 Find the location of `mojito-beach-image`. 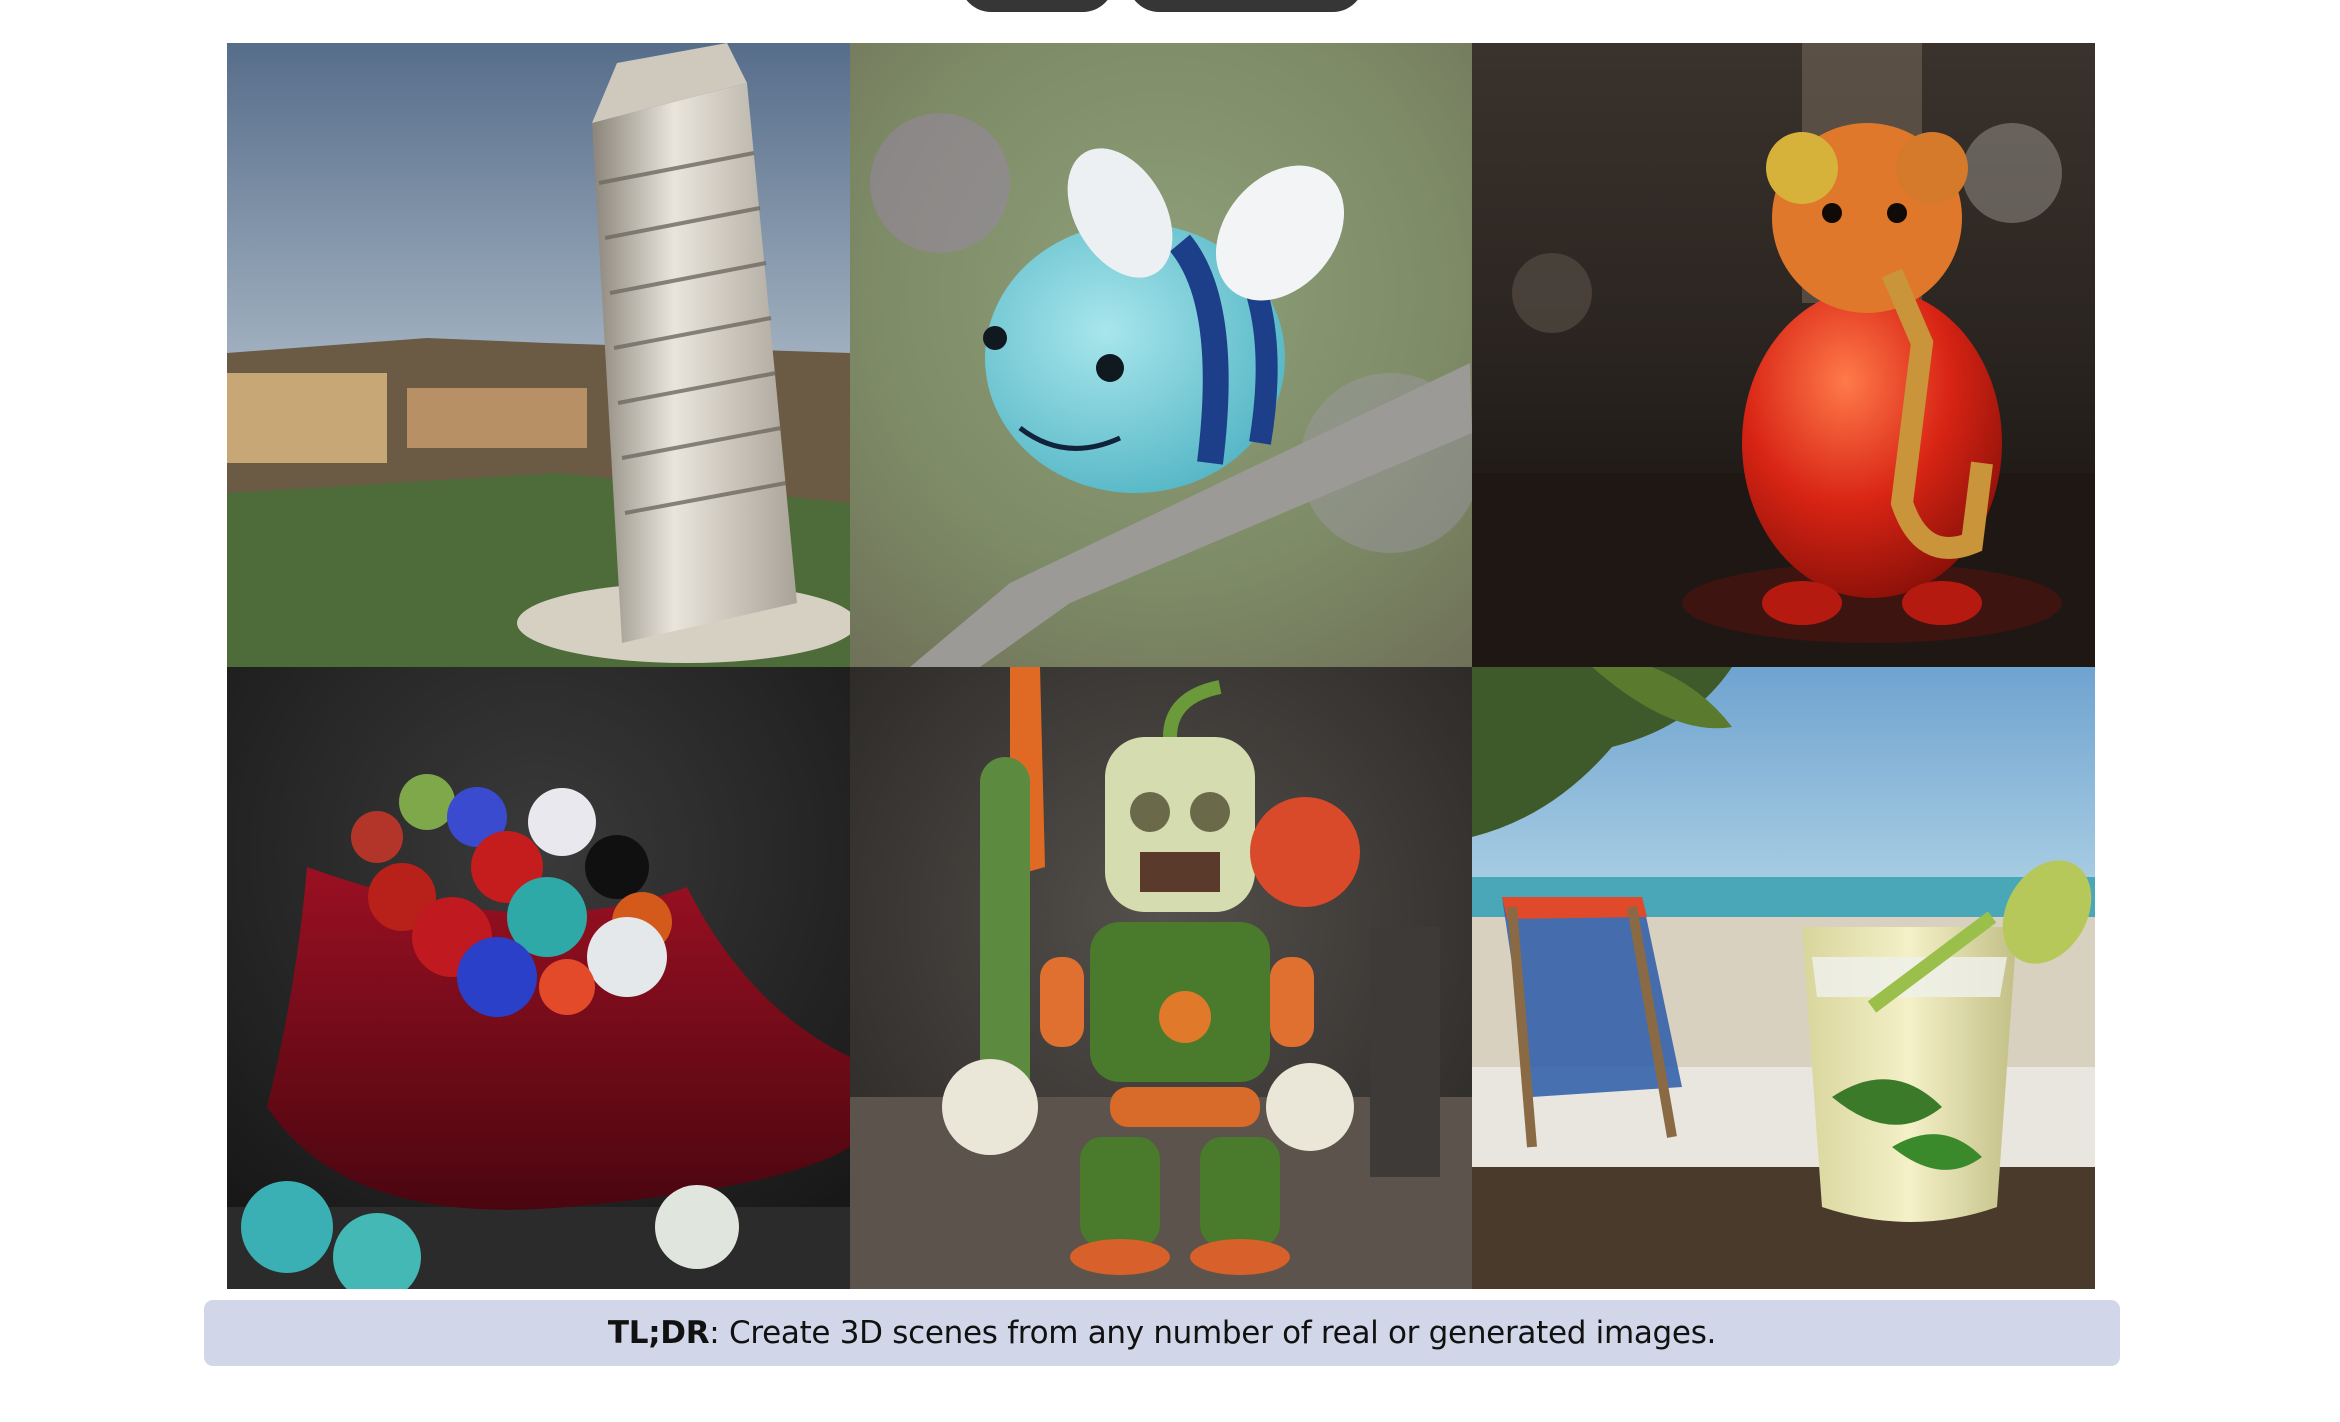

mojito-beach-image is located at coordinates (1783, 978).